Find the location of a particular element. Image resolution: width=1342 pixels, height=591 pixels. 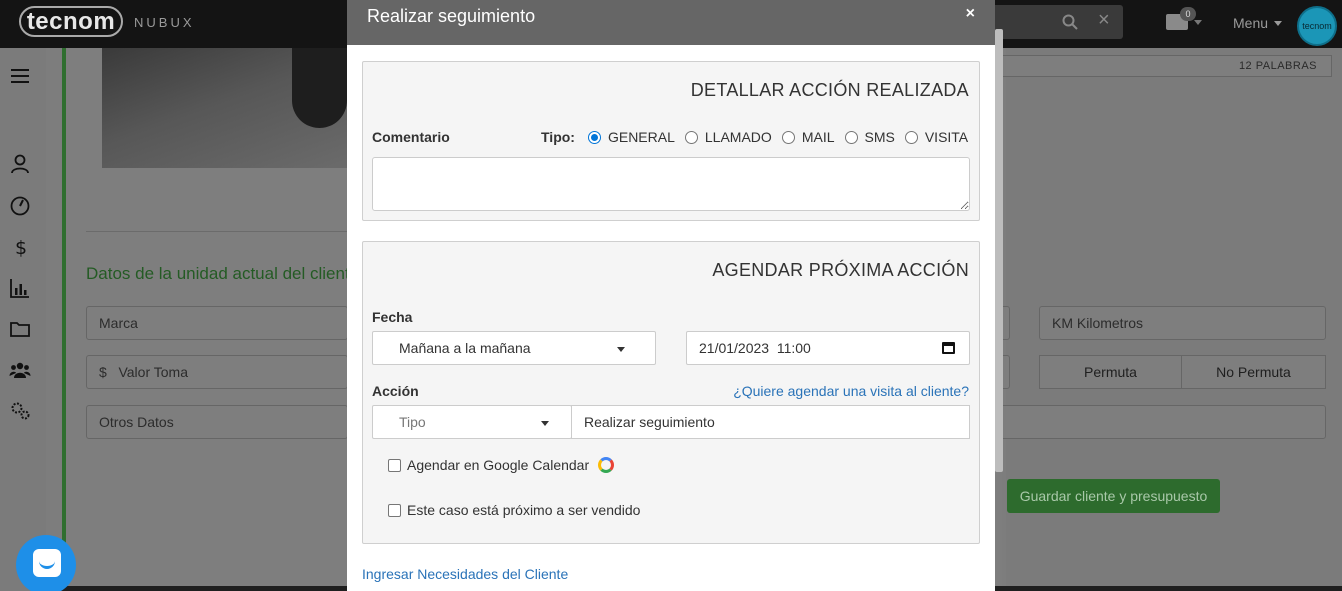

folder-icon is located at coordinates (20, 329).